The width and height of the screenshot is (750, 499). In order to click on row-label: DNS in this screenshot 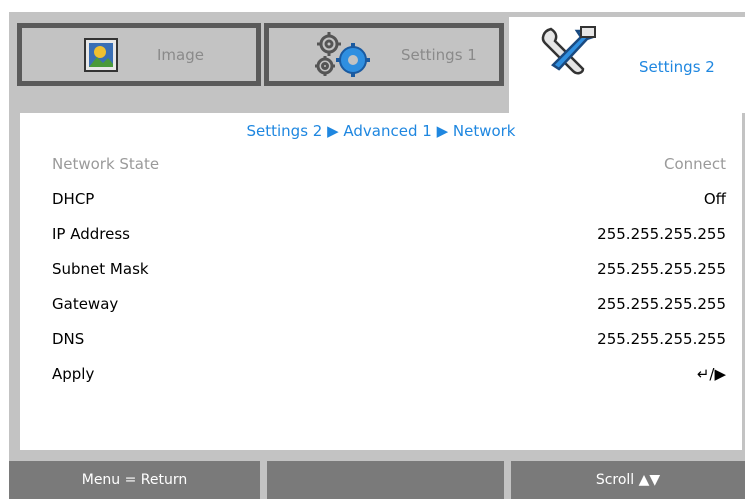, I will do `click(68, 339)`.